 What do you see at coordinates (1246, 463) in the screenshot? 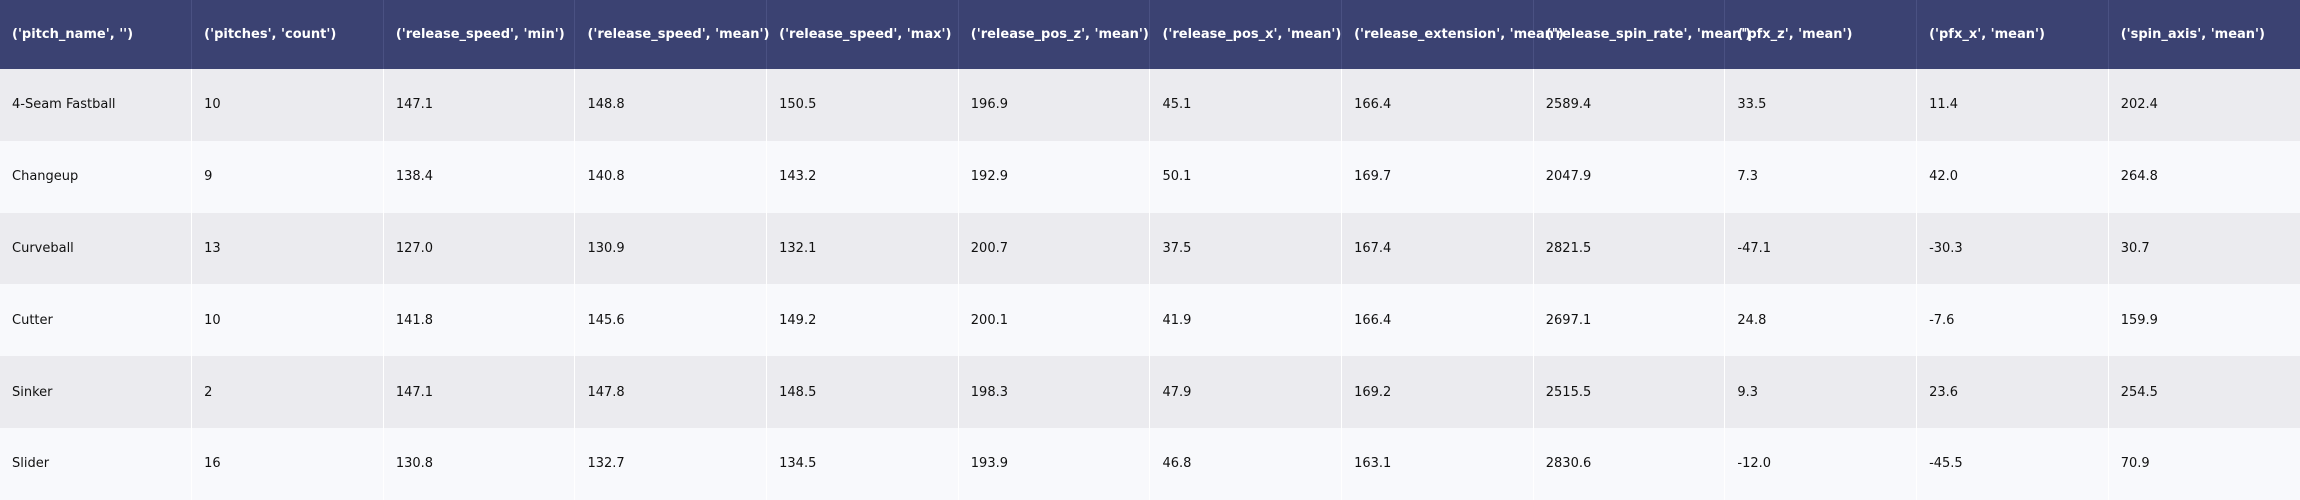
I see `table-cell: 46.8` at bounding box center [1246, 463].